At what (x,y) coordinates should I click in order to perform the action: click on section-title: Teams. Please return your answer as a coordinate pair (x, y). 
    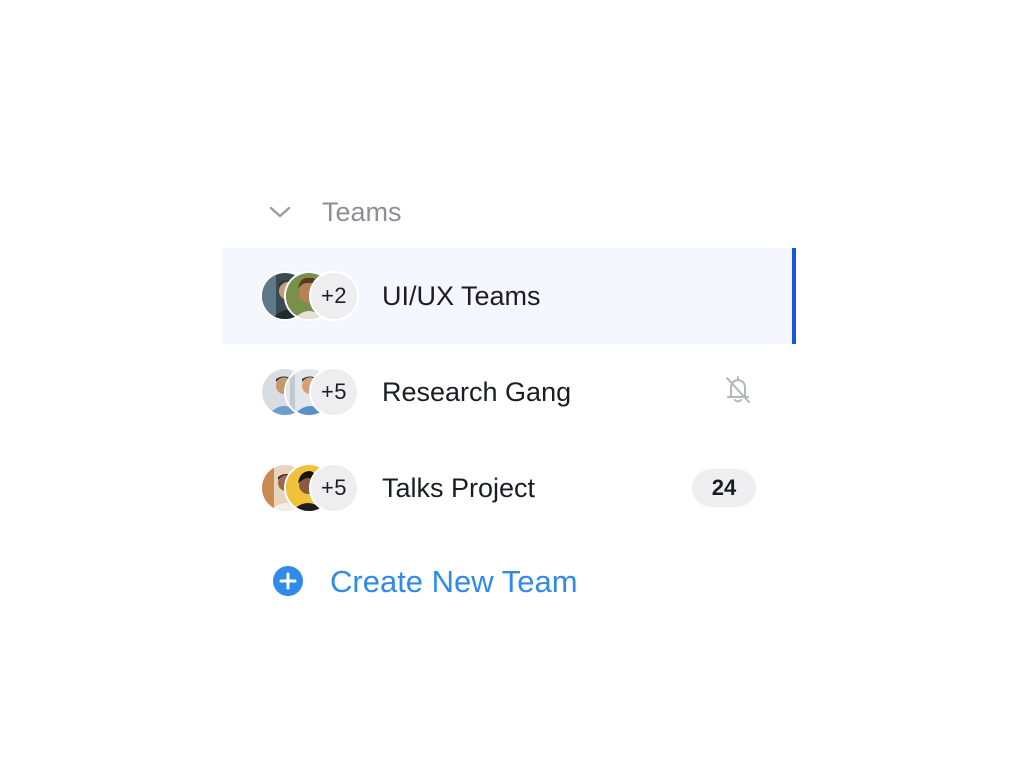
    Looking at the image, I should click on (362, 212).